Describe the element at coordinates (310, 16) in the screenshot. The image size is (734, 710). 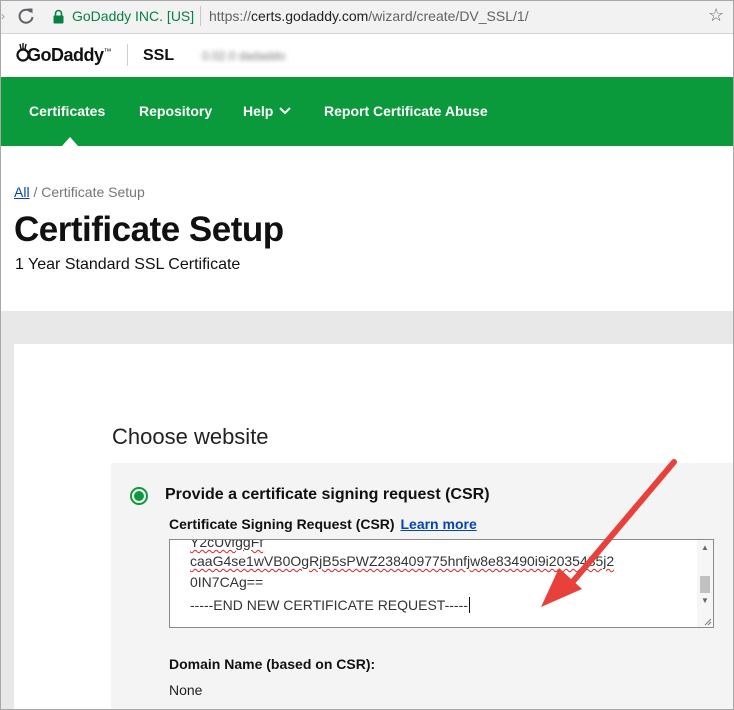
I see `url-host: certs.godaddy.com` at that location.